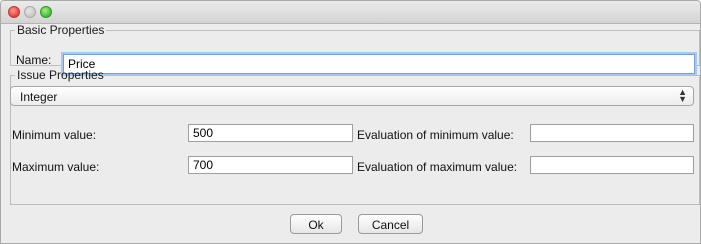 The width and height of the screenshot is (701, 244). I want to click on minimum-value-label: Minimum value:, so click(54, 135).